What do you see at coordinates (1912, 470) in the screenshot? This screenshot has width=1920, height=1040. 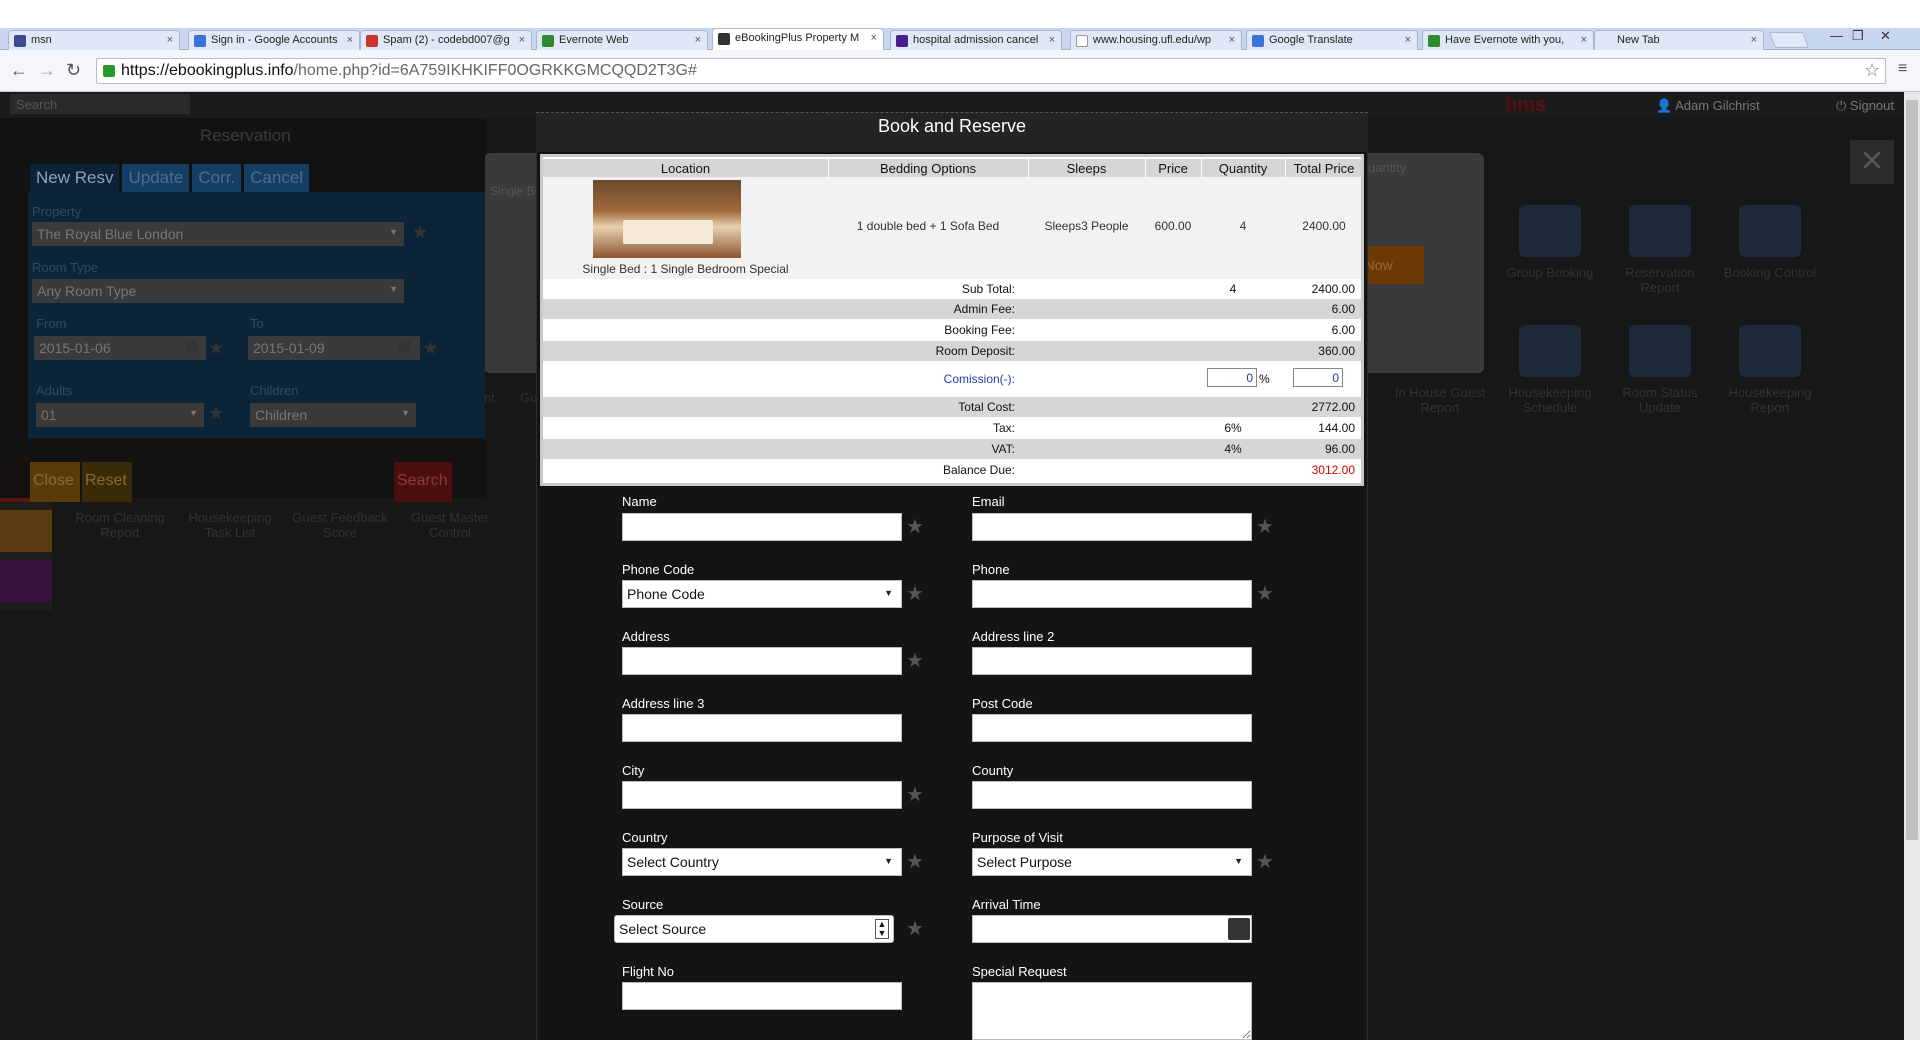 I see `page-scrollbar-thumb` at bounding box center [1912, 470].